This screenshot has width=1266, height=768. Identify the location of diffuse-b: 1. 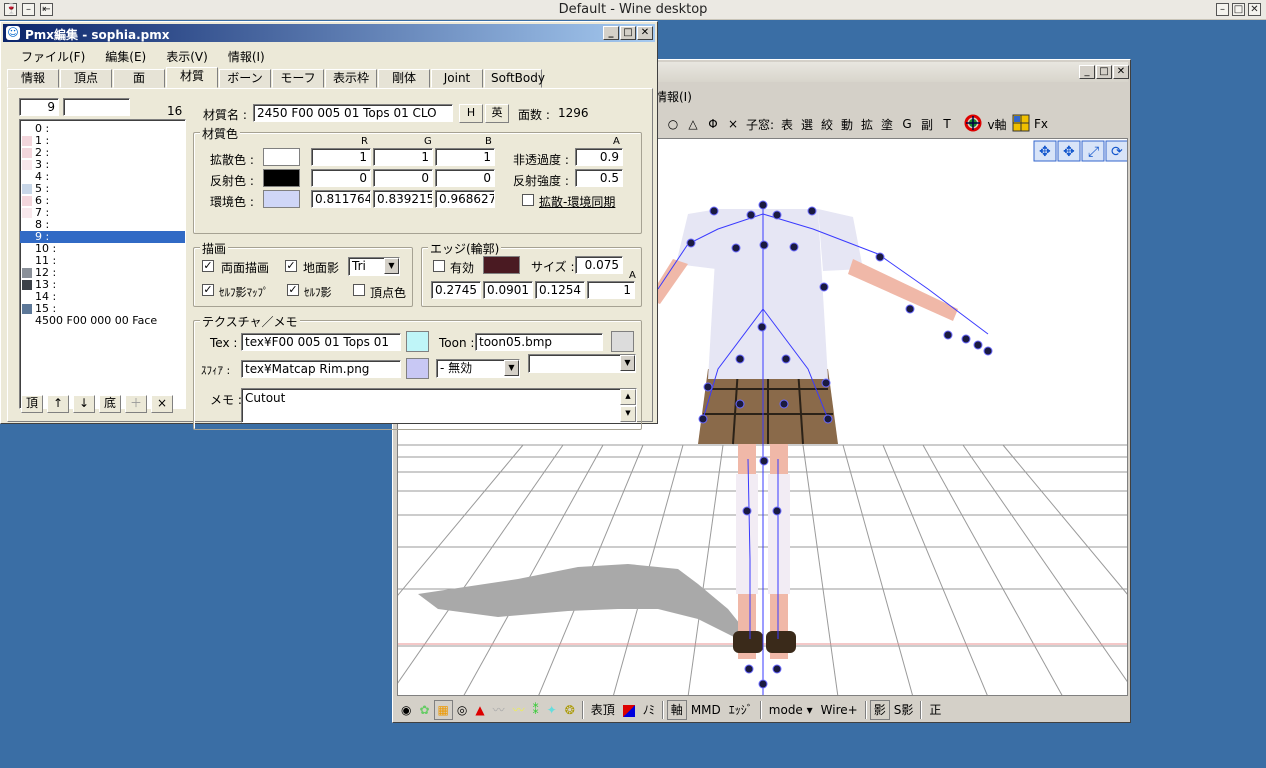
(465, 157).